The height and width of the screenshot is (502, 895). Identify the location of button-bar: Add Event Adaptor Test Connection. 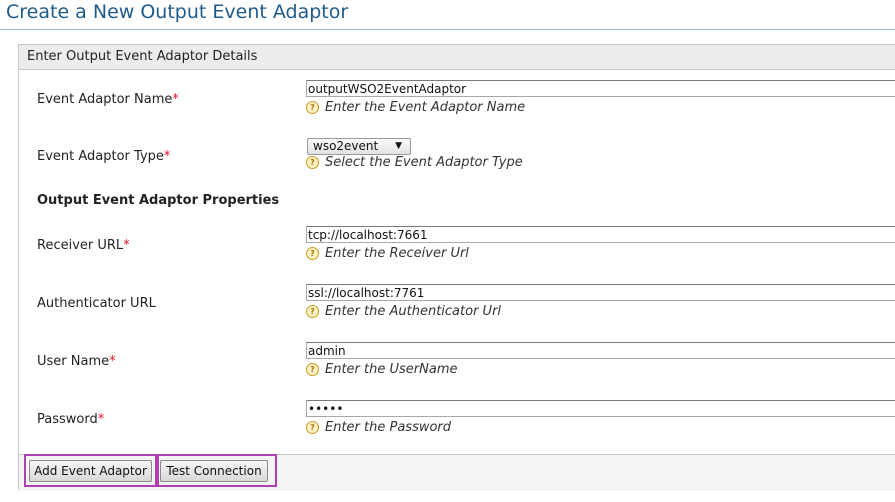
(457, 472).